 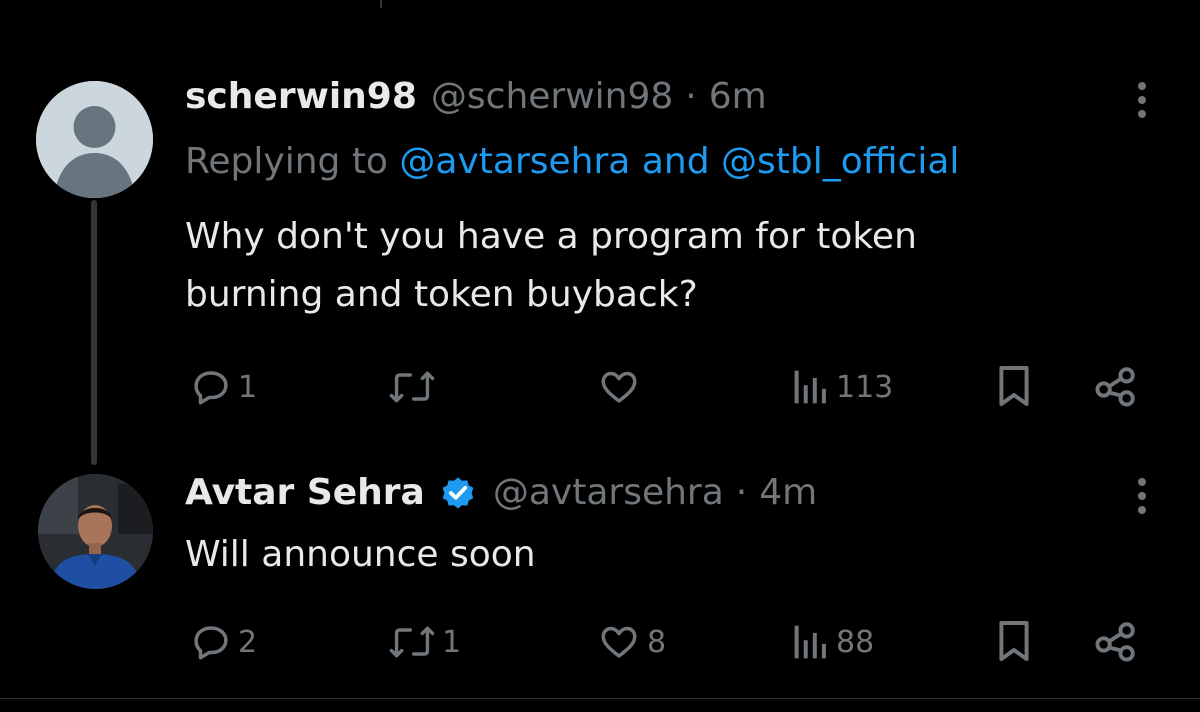 What do you see at coordinates (305, 493) in the screenshot?
I see `display-name: Avtar Sehra` at bounding box center [305, 493].